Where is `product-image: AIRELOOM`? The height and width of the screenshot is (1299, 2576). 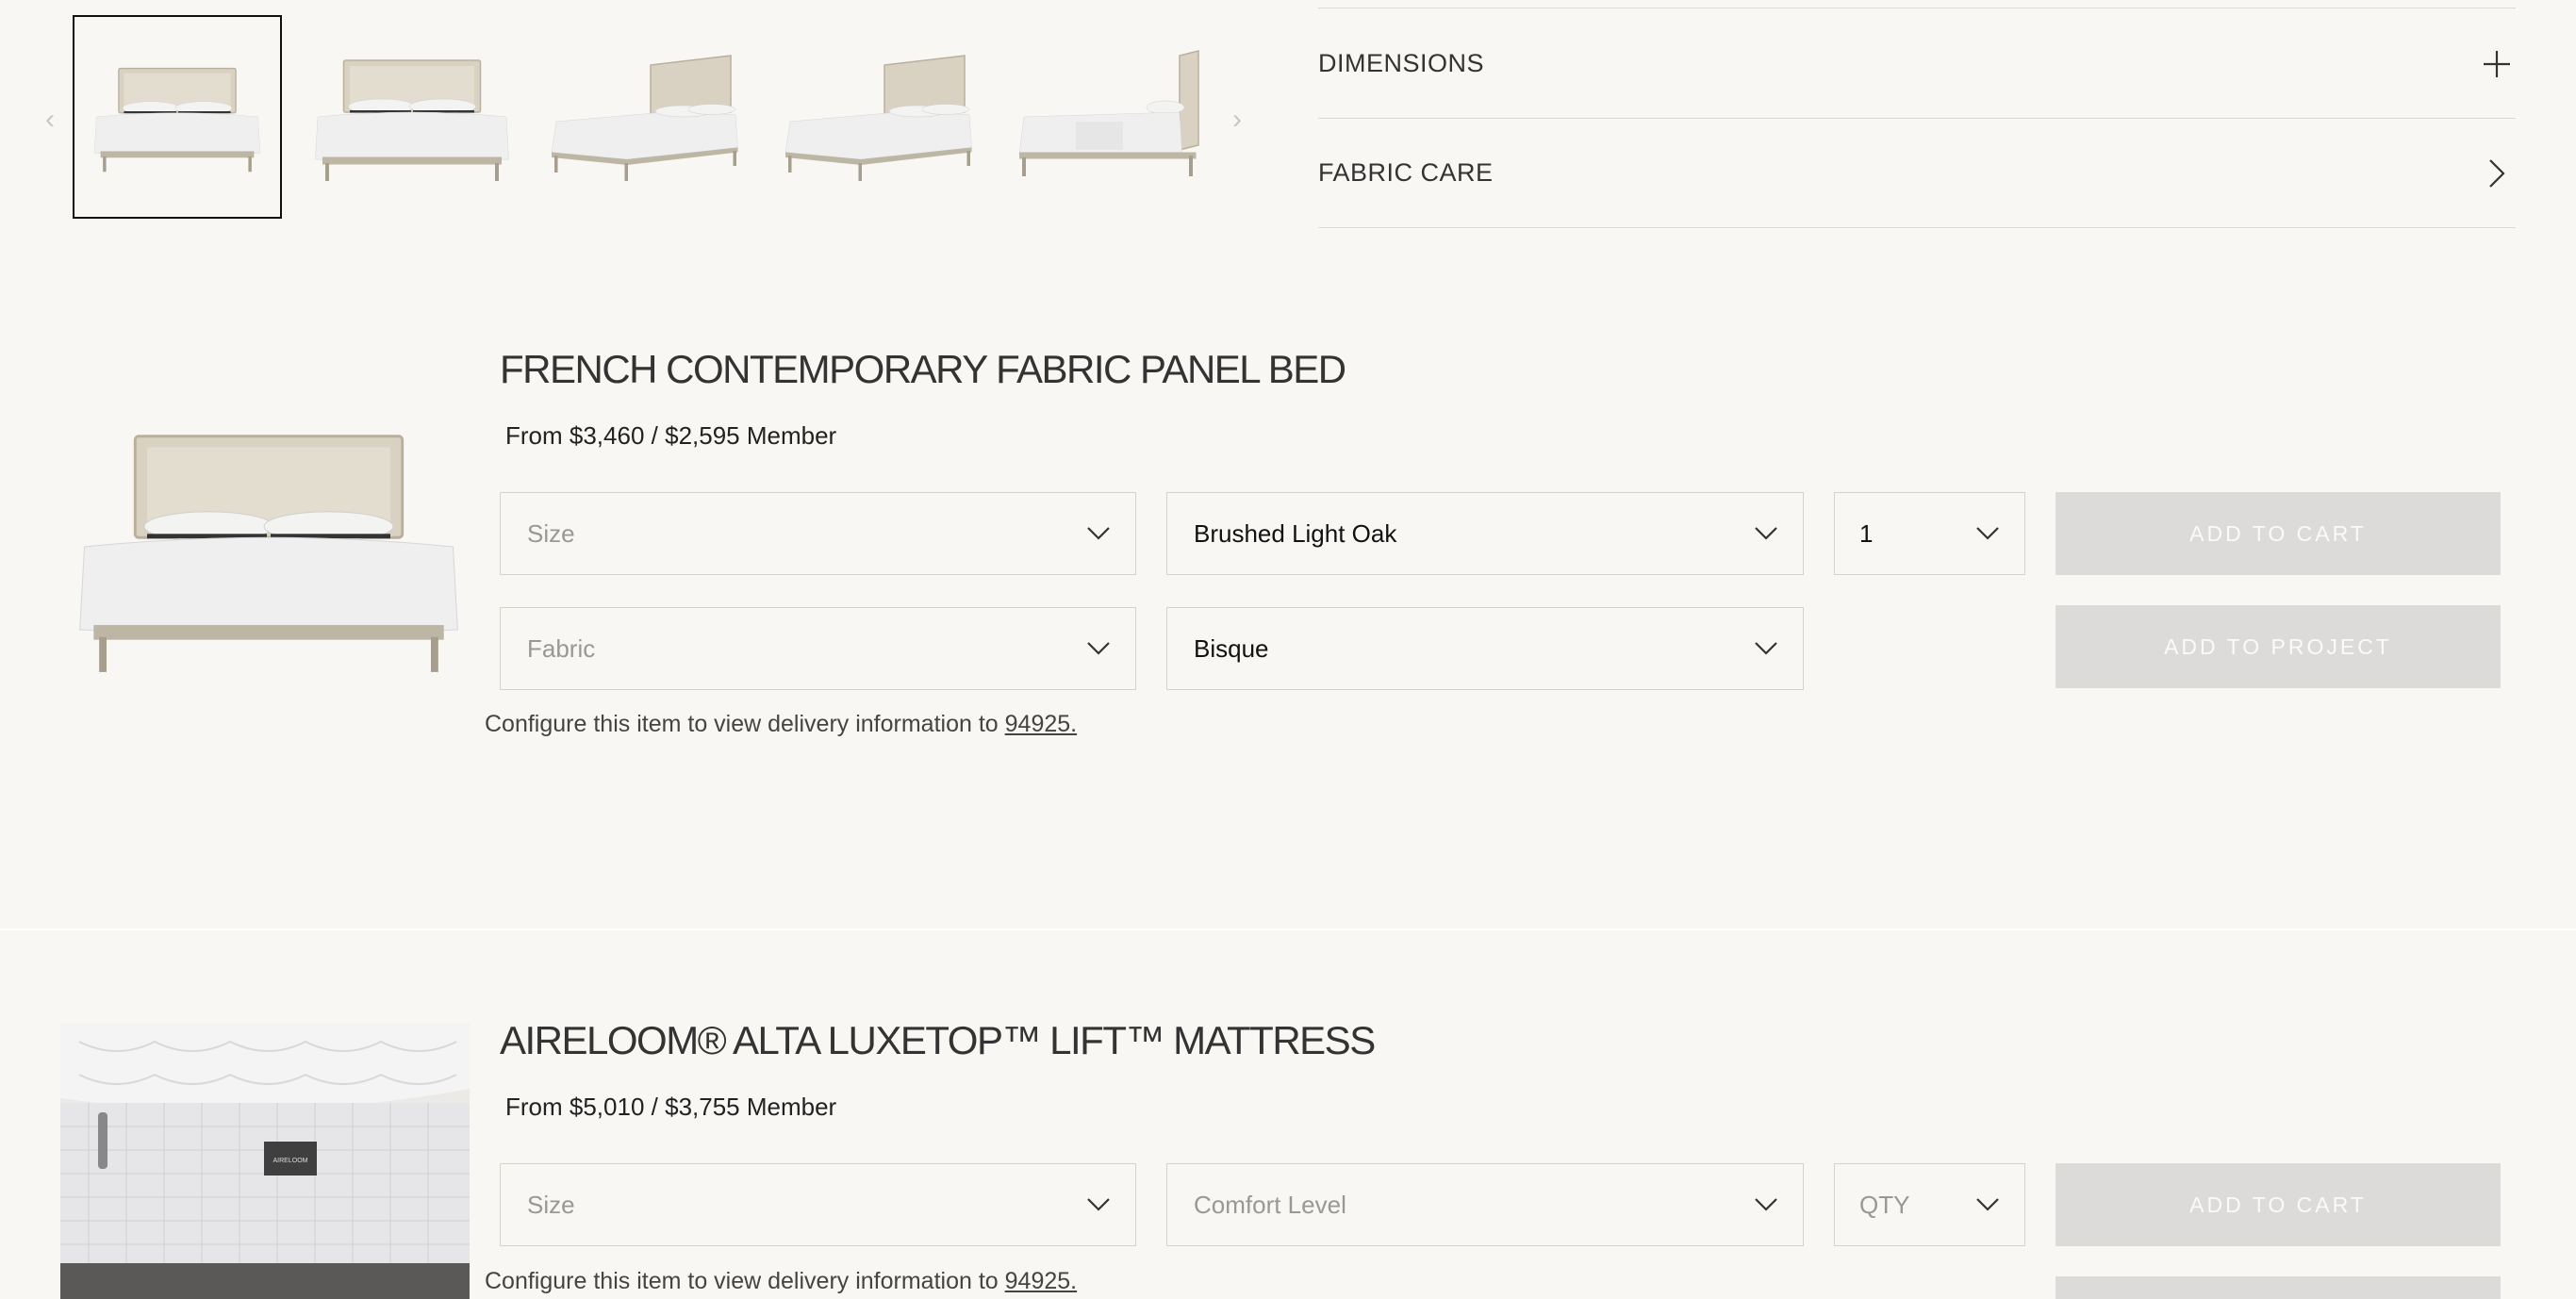
product-image: AIRELOOM is located at coordinates (265, 1161).